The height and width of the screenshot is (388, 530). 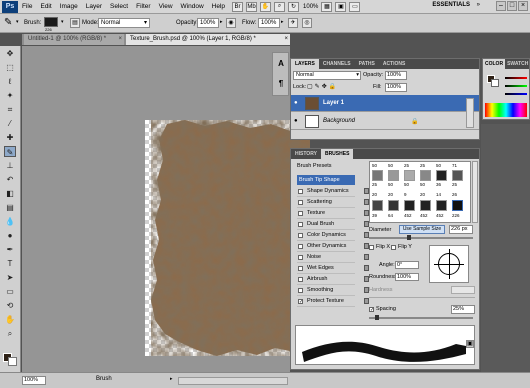 What do you see at coordinates (457, 205) in the screenshot?
I see `brush-tip-selected` at bounding box center [457, 205].